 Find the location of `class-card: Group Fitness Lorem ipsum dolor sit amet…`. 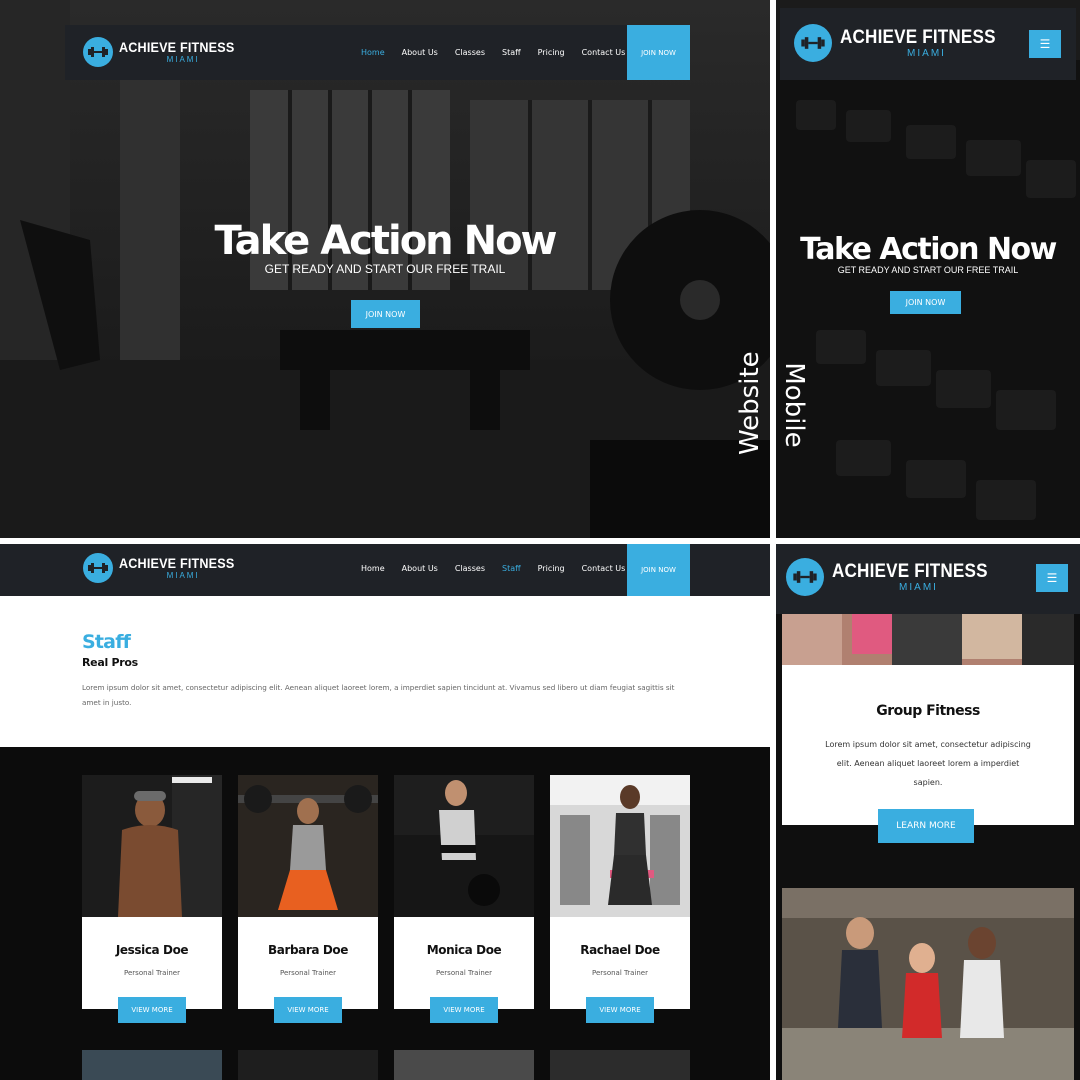

class-card: Group Fitness Lorem ipsum dolor sit amet… is located at coordinates (928, 745).